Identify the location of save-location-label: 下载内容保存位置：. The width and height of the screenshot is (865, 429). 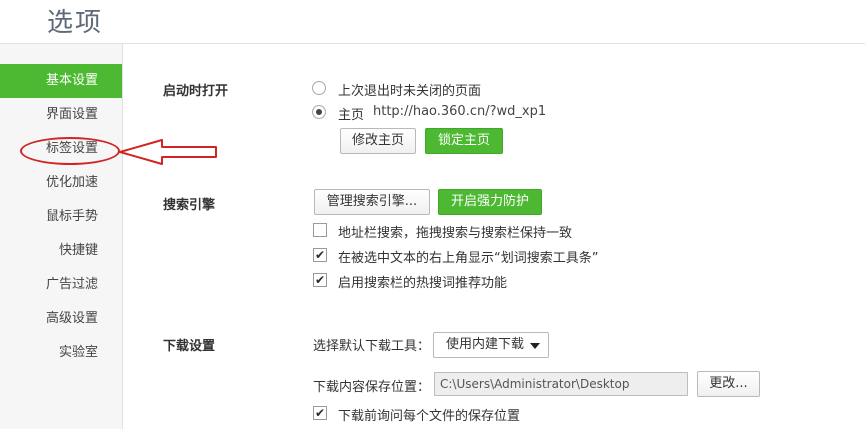
(372, 387).